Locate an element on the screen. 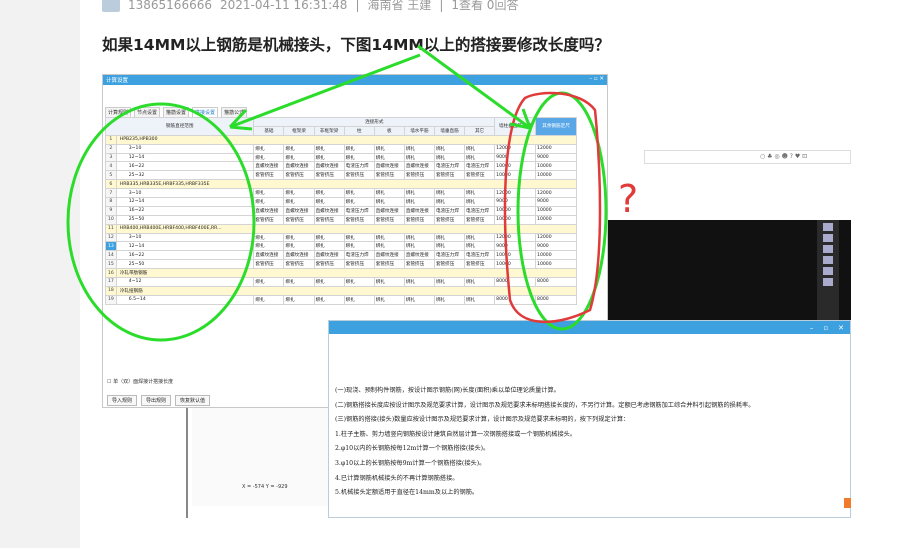 The width and height of the screenshot is (911, 548). window-controls: – ▫ ✕ is located at coordinates (596, 80).